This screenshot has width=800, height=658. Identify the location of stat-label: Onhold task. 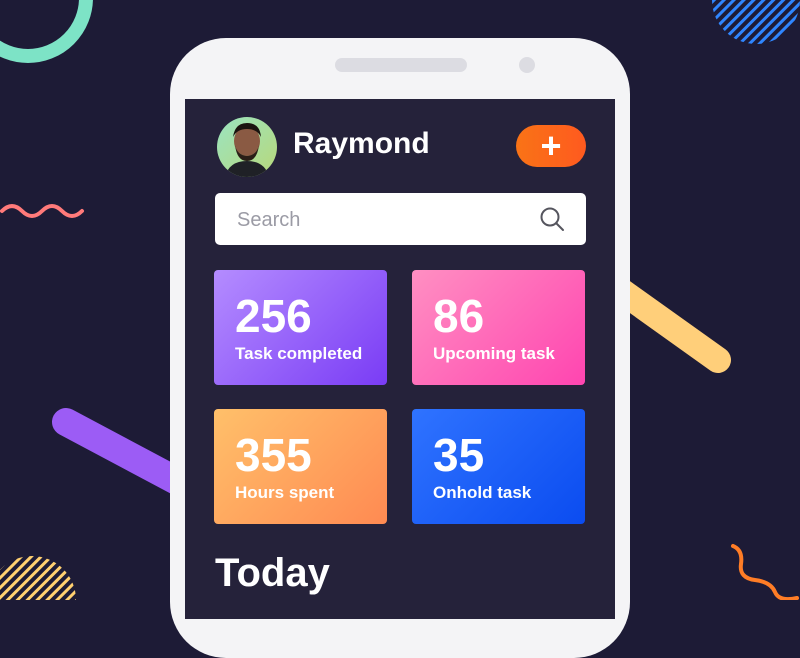
(482, 492).